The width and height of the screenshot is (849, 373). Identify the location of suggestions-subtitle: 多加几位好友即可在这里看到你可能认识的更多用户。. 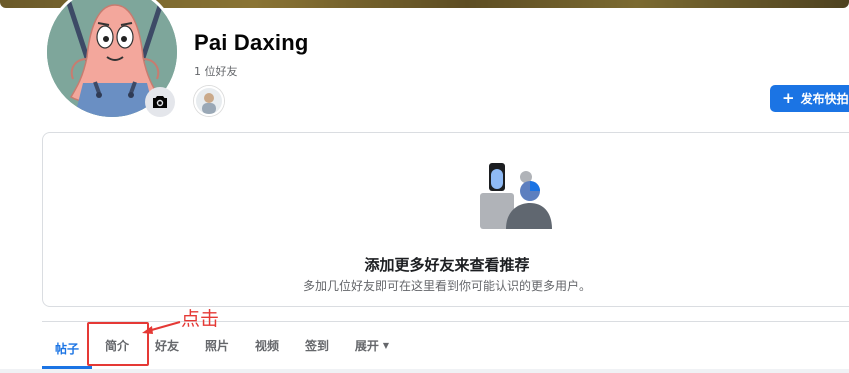
(446, 286).